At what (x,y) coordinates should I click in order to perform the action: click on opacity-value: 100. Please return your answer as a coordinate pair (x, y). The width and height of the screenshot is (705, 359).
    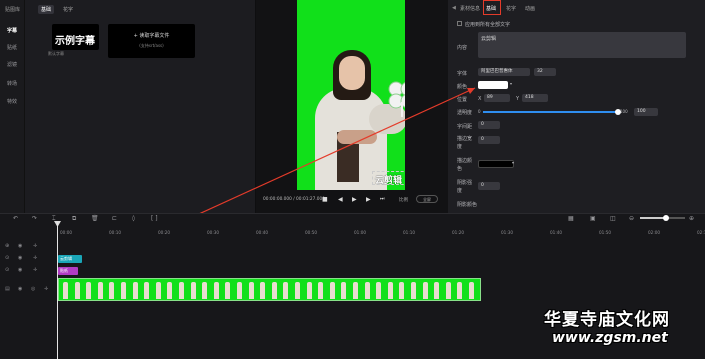
    Looking at the image, I should click on (641, 111).